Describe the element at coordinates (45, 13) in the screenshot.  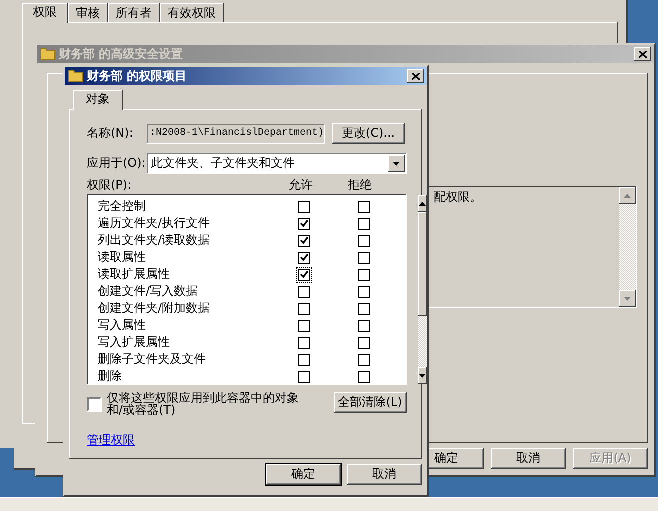
I see `tab: 权限` at that location.